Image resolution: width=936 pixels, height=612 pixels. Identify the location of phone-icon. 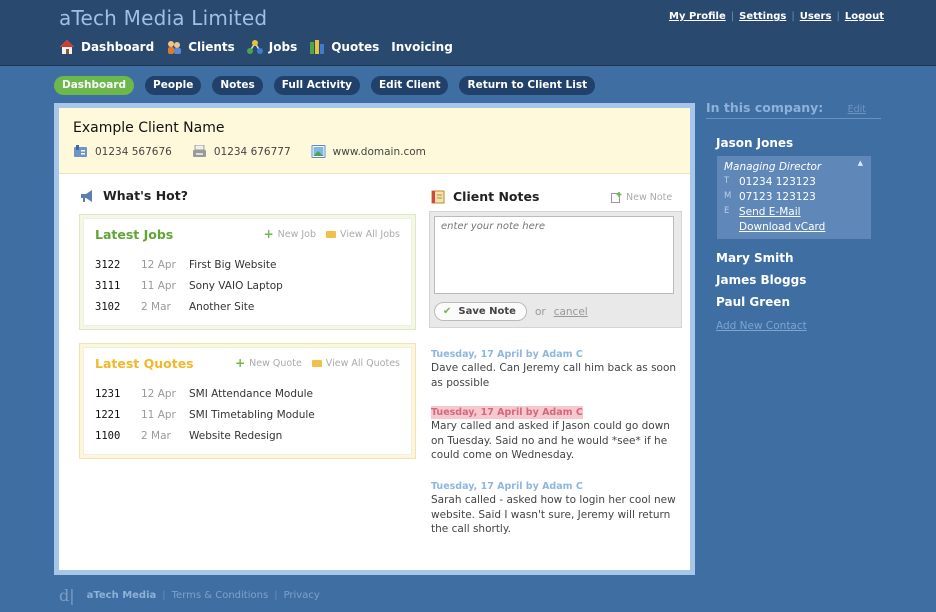
(80, 151).